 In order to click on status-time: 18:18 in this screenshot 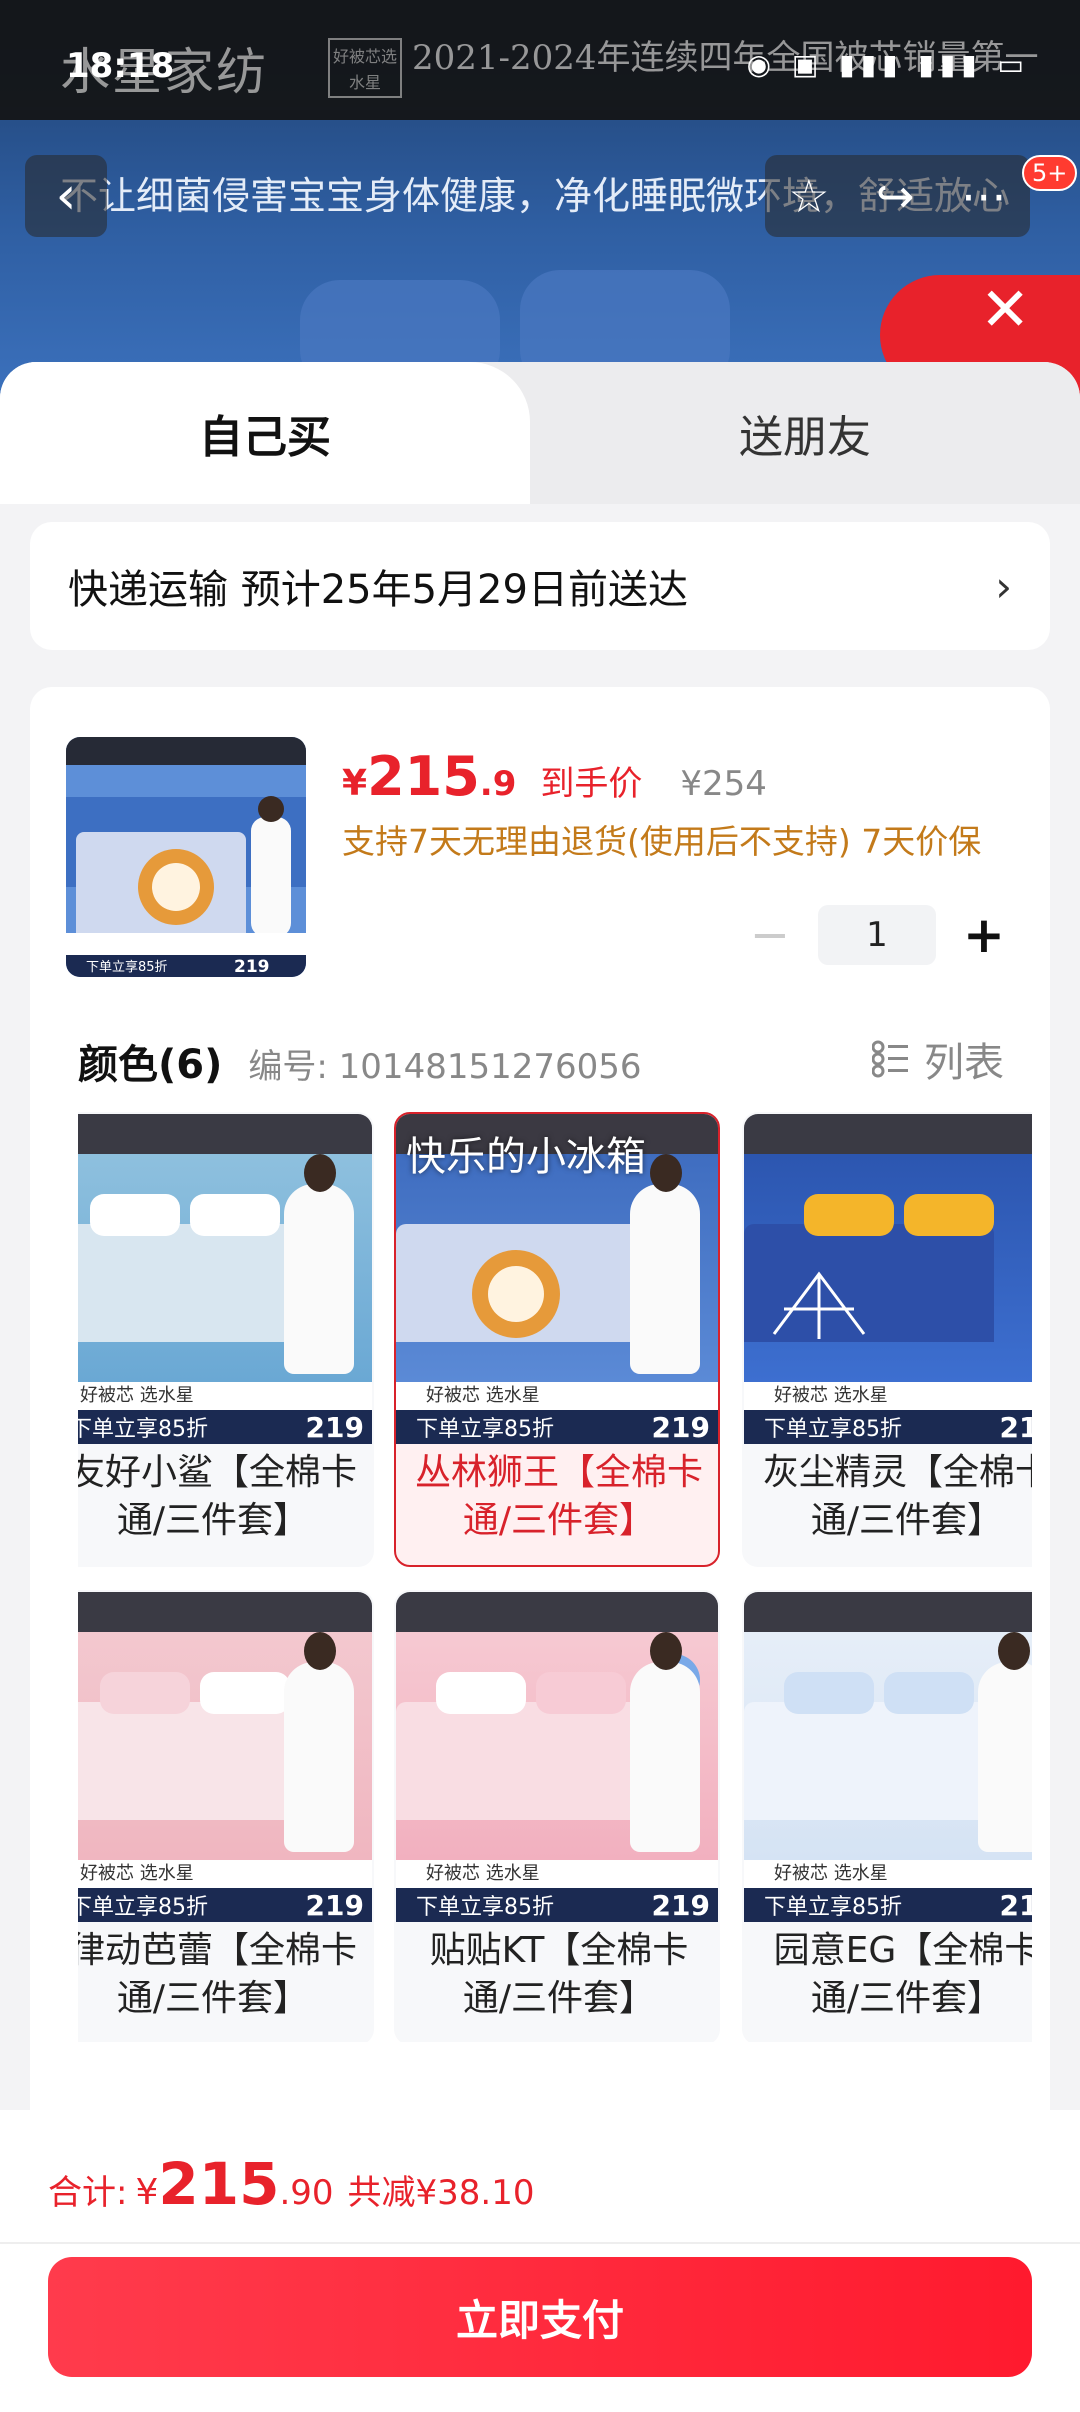, I will do `click(120, 66)`.